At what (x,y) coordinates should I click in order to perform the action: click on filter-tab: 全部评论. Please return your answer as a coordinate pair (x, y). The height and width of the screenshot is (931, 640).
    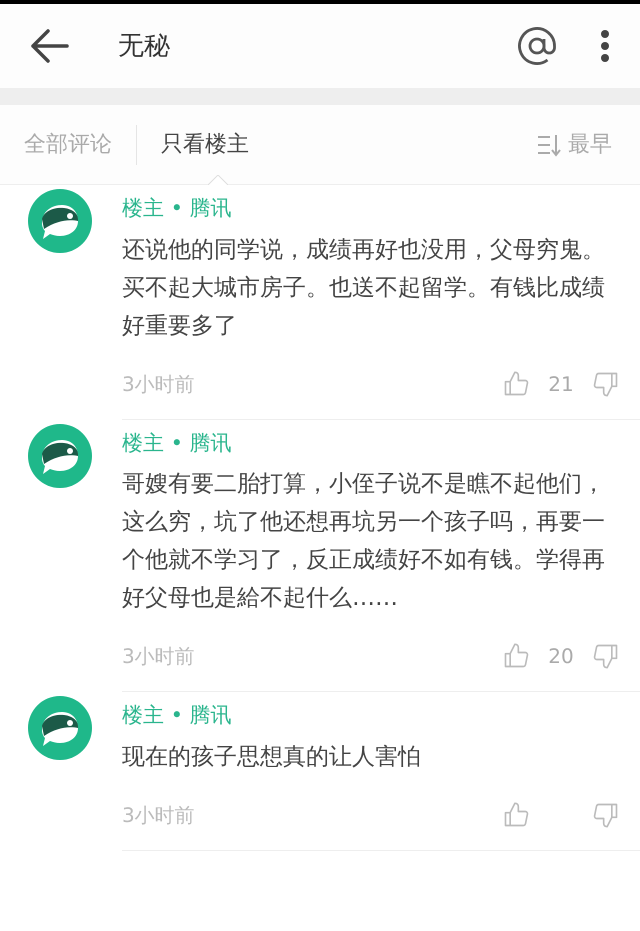
    Looking at the image, I should click on (68, 144).